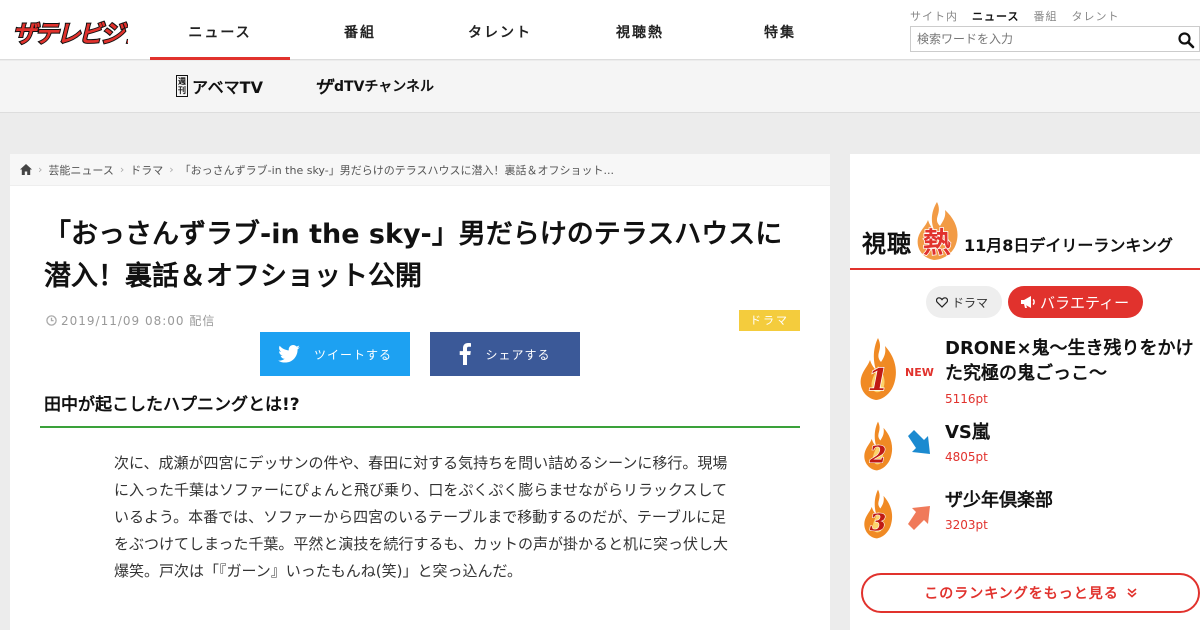 Image resolution: width=1200 pixels, height=630 pixels. I want to click on dtv-prefix: ザ, so click(323, 87).